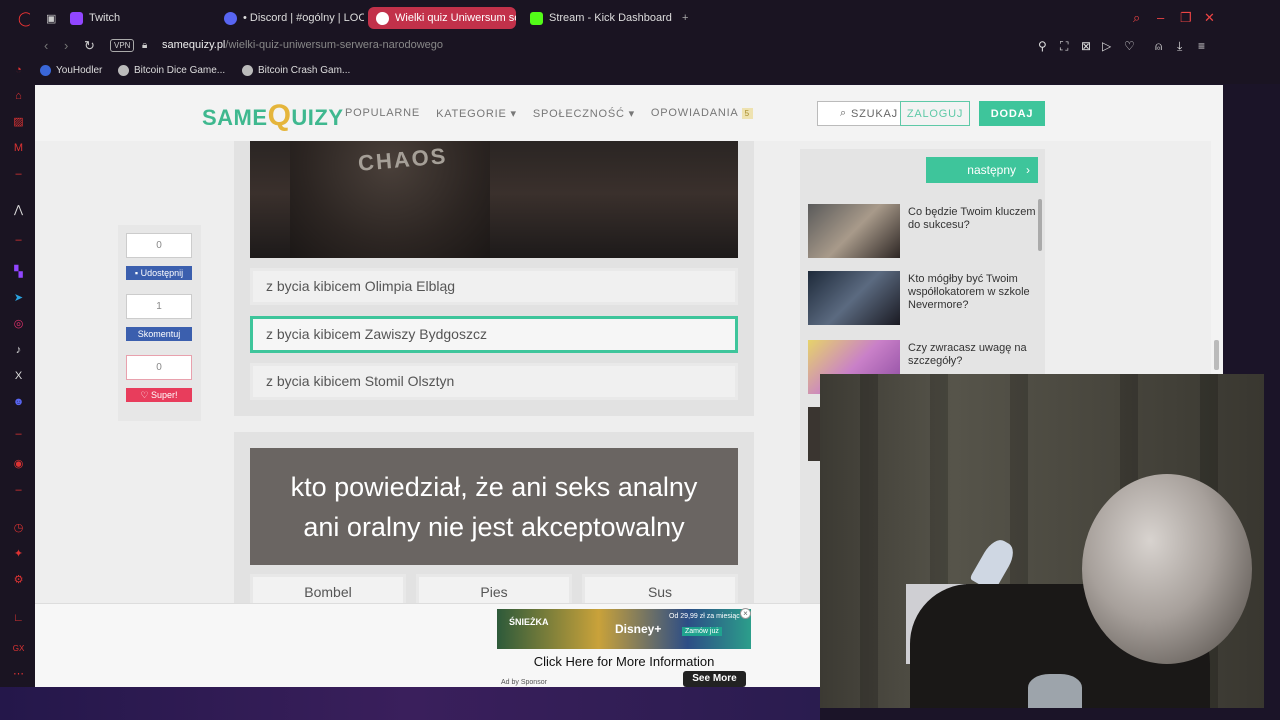 This screenshot has width=1280, height=720. What do you see at coordinates (1201, 46) in the screenshot?
I see `easy-setup-icon: ≡` at bounding box center [1201, 46].